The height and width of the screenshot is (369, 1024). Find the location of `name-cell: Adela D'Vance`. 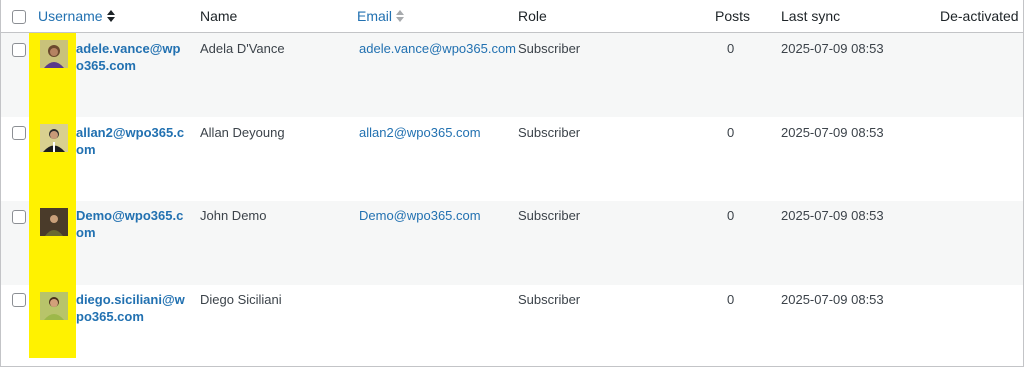

name-cell: Adela D'Vance is located at coordinates (242, 48).